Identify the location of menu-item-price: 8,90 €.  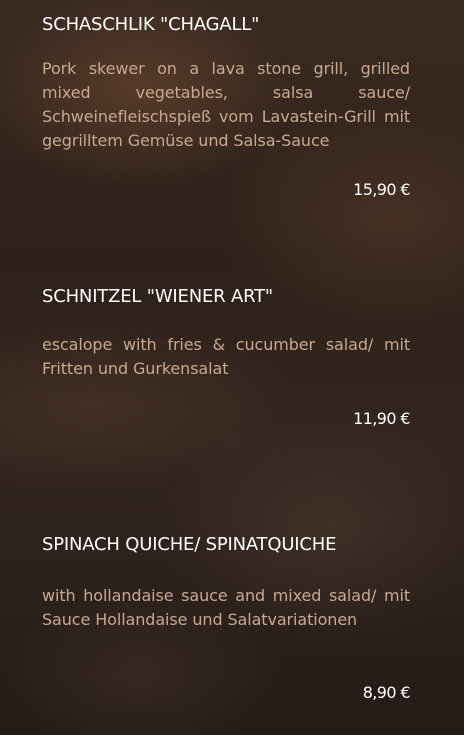
(386, 692).